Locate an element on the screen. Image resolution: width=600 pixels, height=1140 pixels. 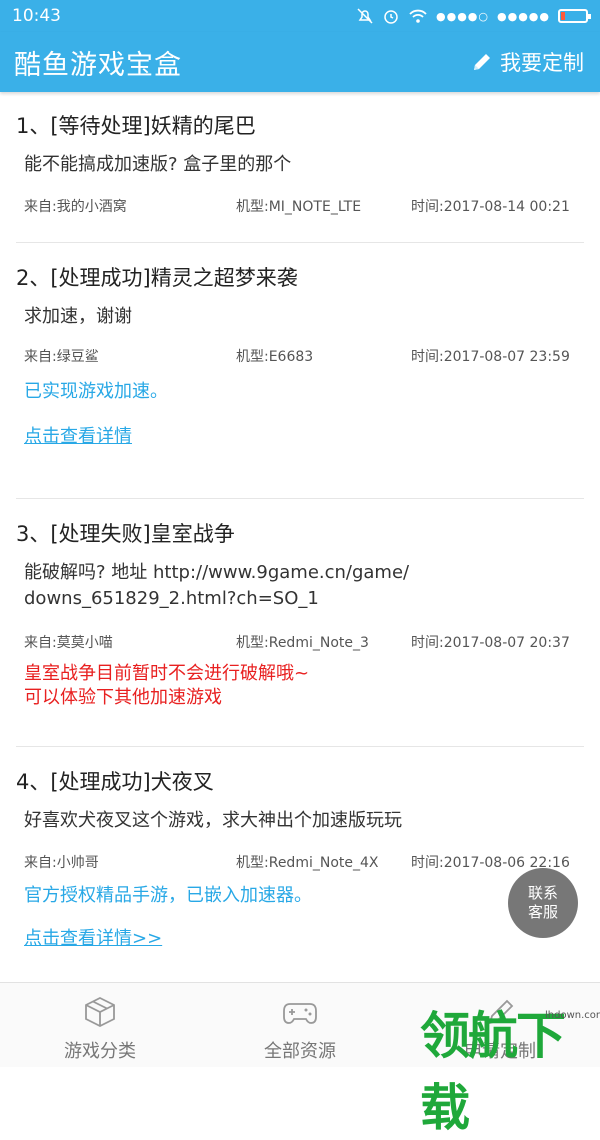
item-reply: 官方授权精品手游，已嵌入加速器。 is located at coordinates (168, 895).